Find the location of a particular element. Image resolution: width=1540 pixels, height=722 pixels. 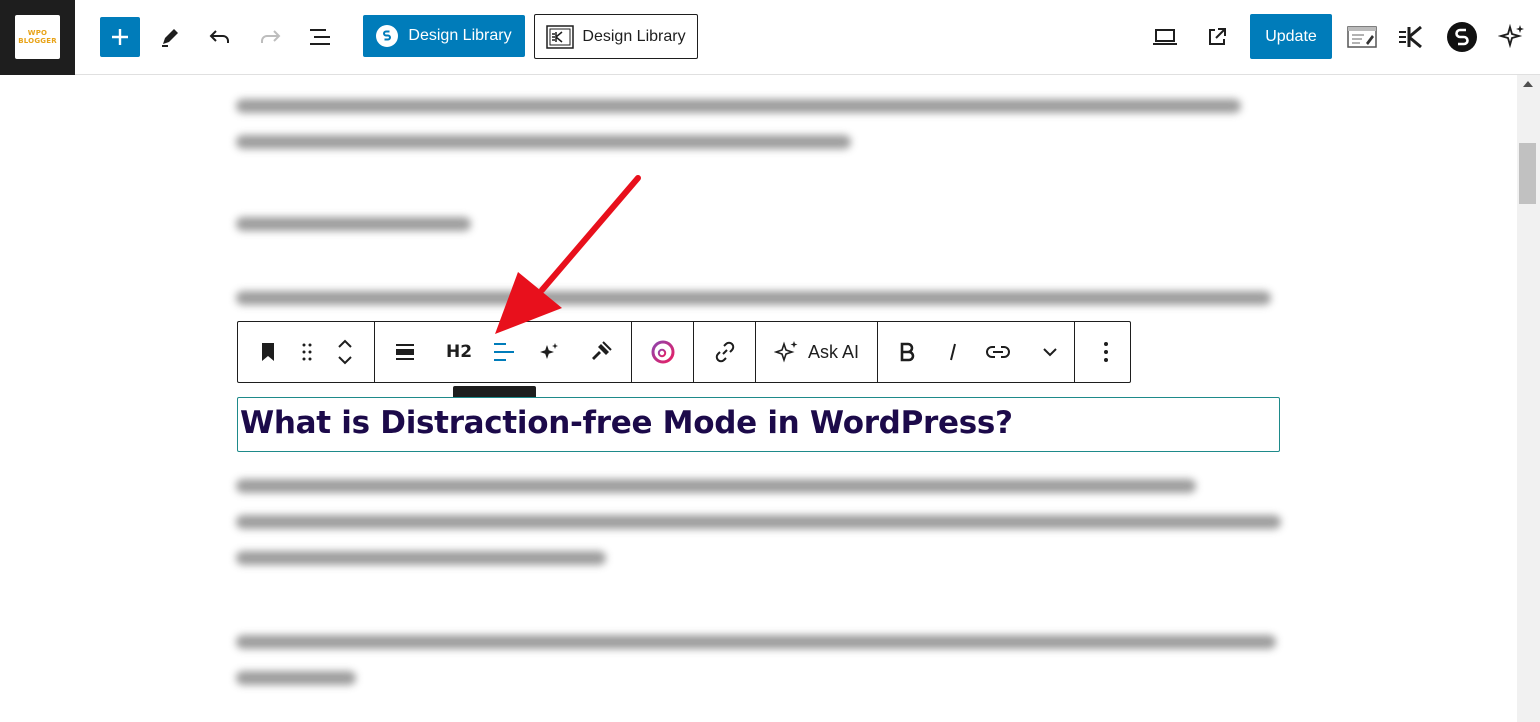

block-options-button is located at coordinates (1105, 352).